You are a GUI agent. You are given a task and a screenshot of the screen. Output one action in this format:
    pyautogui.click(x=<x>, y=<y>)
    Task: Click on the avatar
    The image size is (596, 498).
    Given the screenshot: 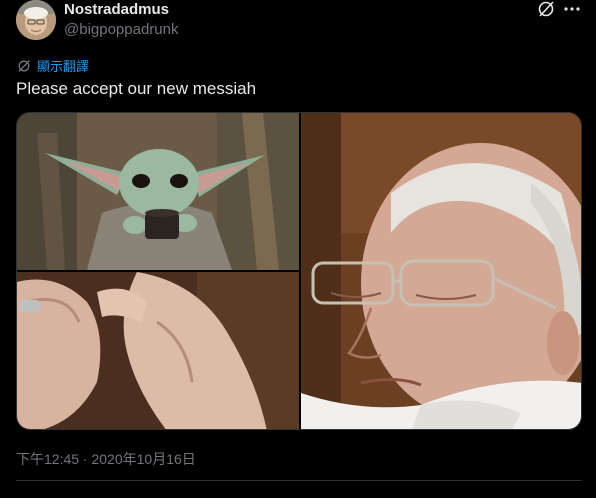 What is the action you would take?
    pyautogui.click(x=36, y=20)
    